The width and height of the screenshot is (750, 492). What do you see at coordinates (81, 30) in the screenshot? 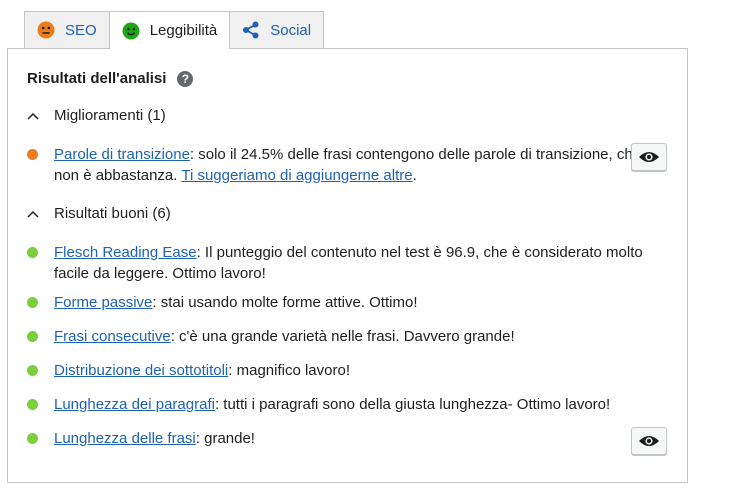
I see `tab-seo-label: SEO` at bounding box center [81, 30].